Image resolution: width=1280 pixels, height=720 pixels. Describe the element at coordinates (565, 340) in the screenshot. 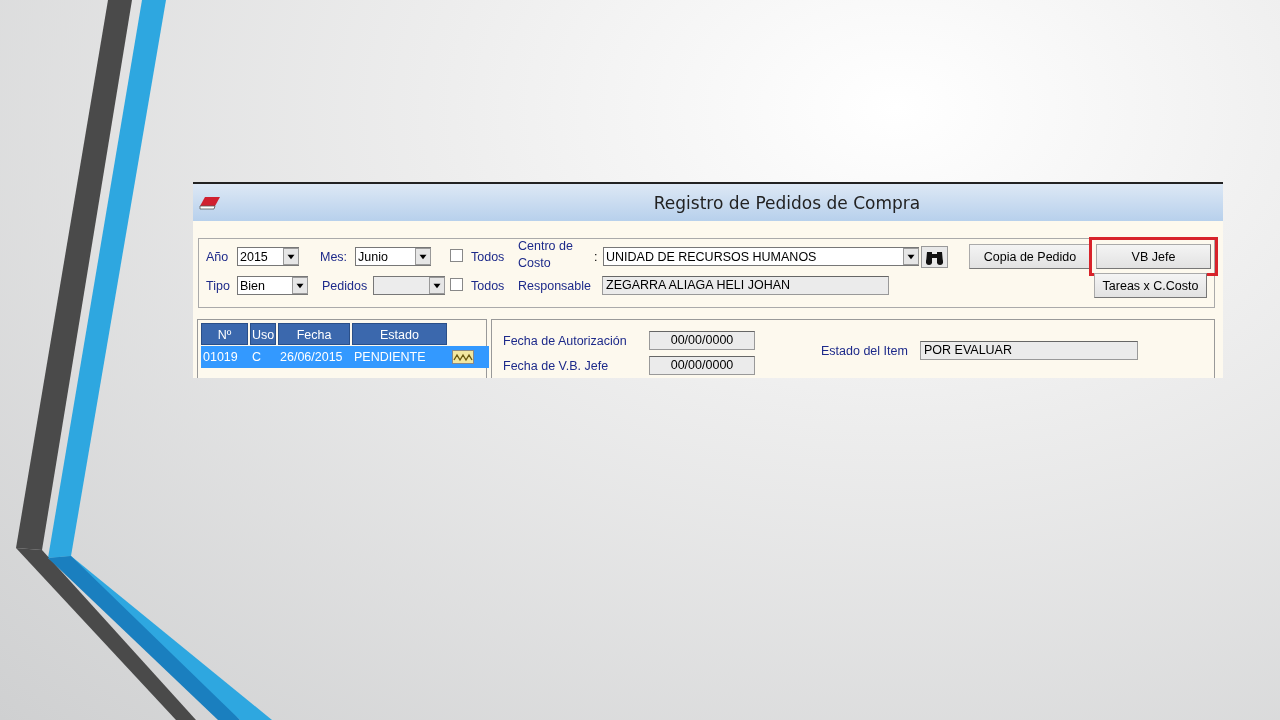

I see `field-label: Fecha de Autorización` at that location.